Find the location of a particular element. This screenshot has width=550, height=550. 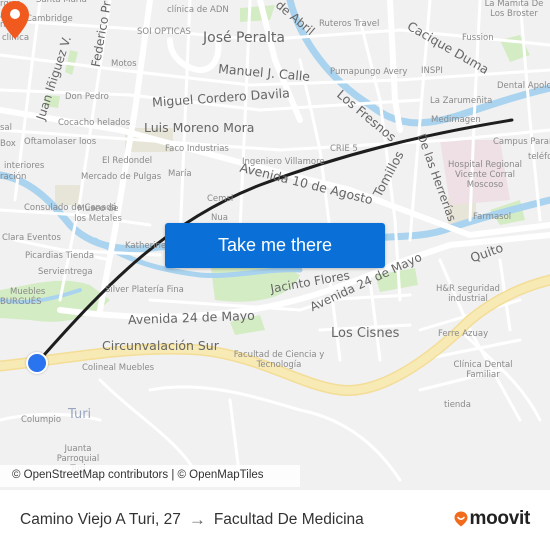

poi-label: Nua is located at coordinates (219, 218).